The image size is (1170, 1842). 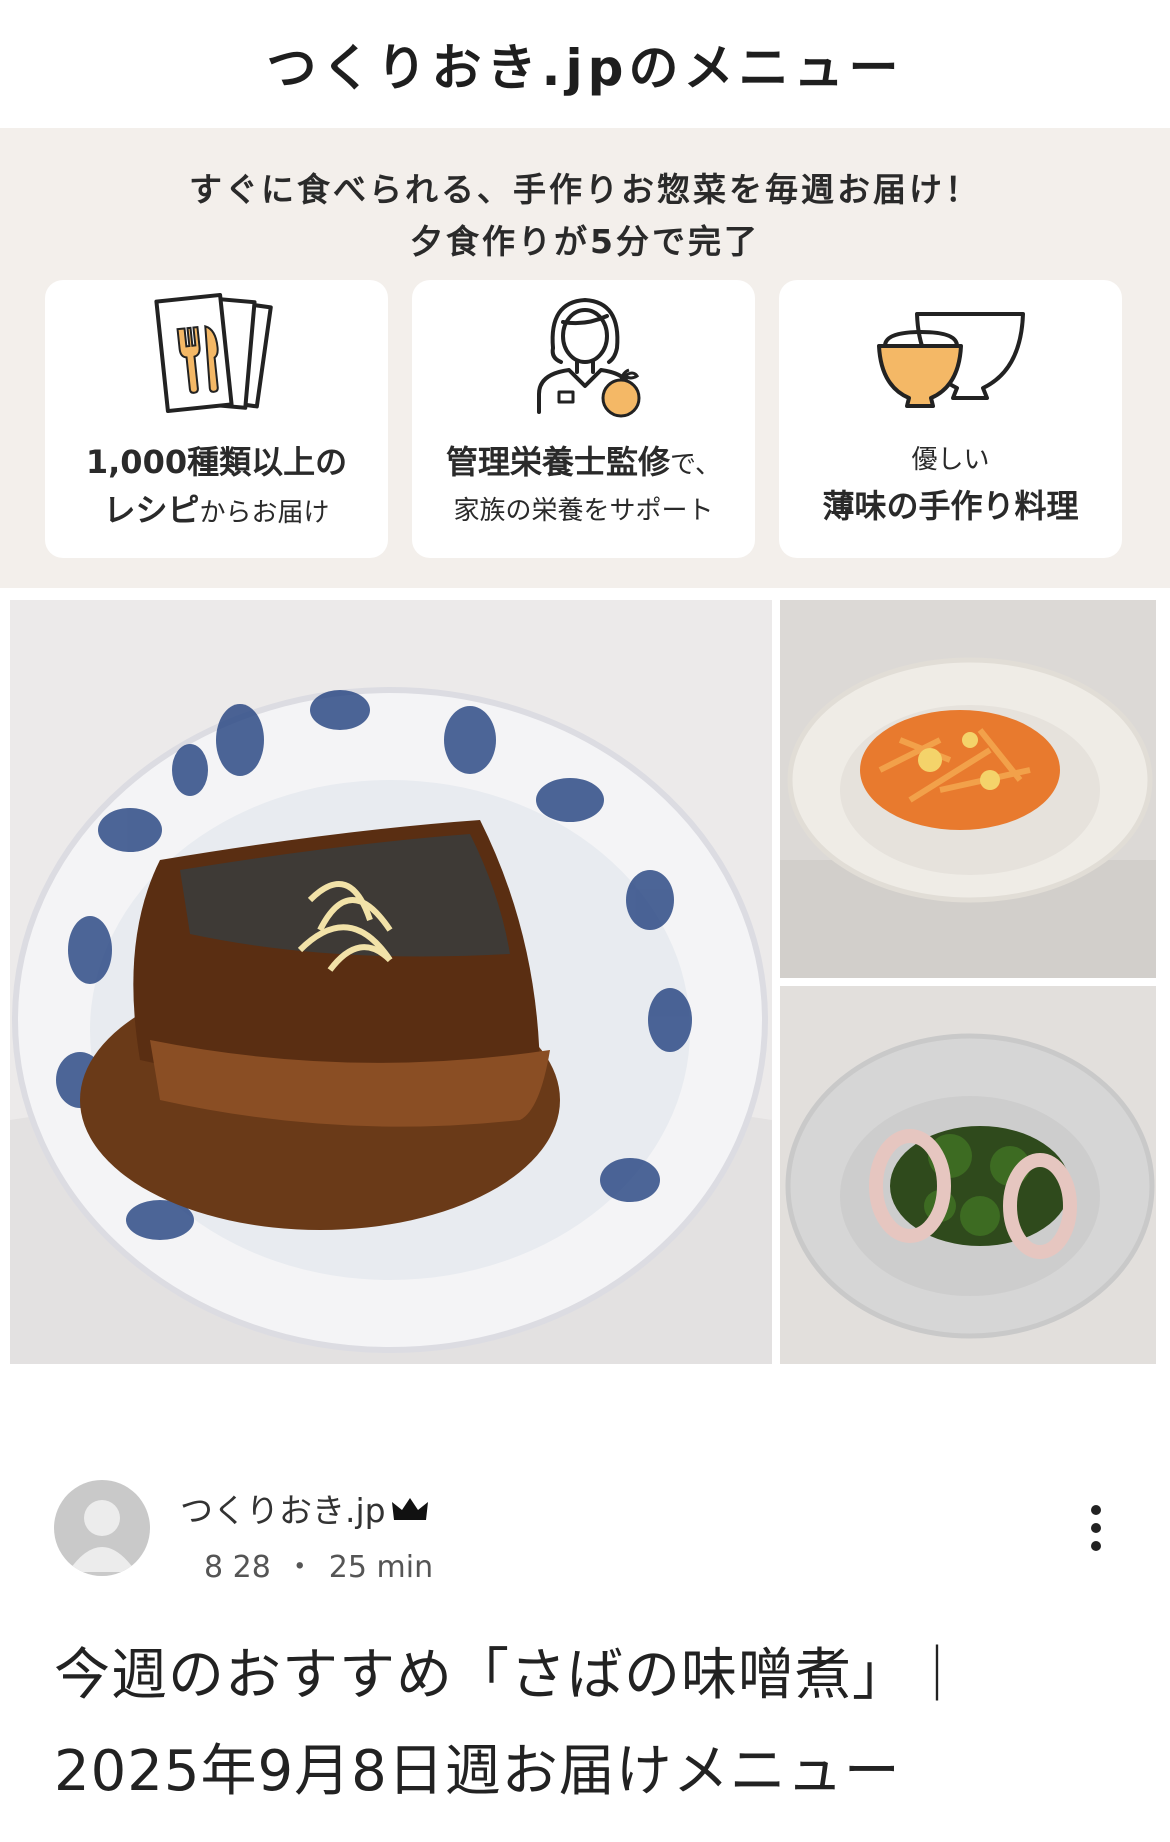 I want to click on menu-cards-icon, so click(x=216, y=367).